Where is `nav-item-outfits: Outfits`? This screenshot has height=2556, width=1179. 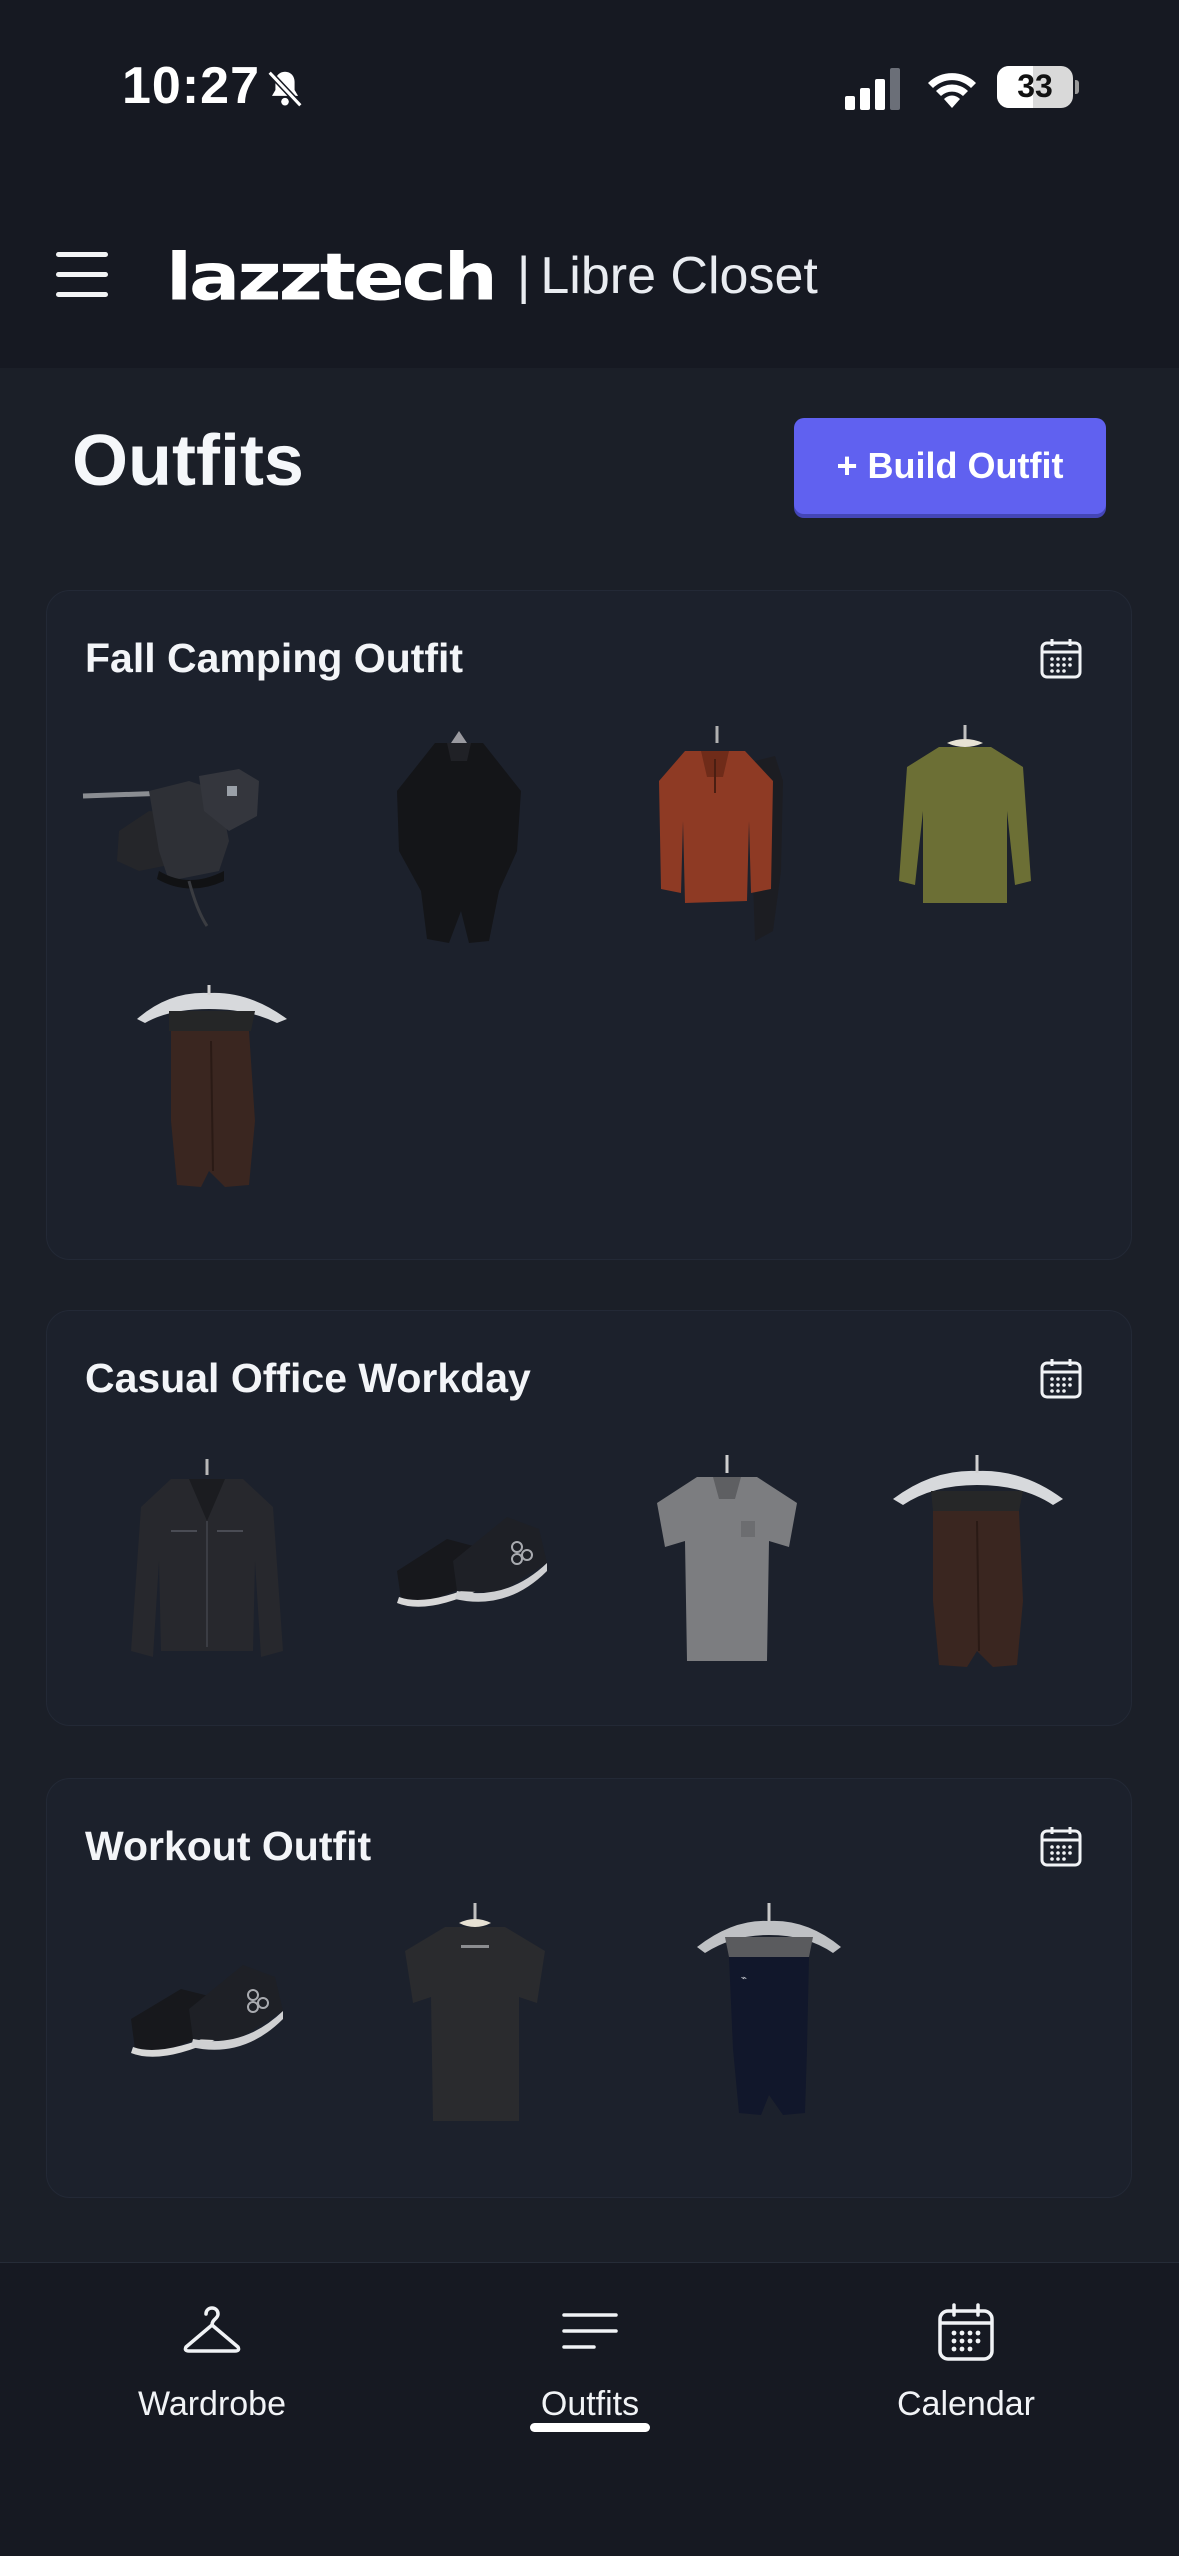 nav-item-outfits: Outfits is located at coordinates (590, 2393).